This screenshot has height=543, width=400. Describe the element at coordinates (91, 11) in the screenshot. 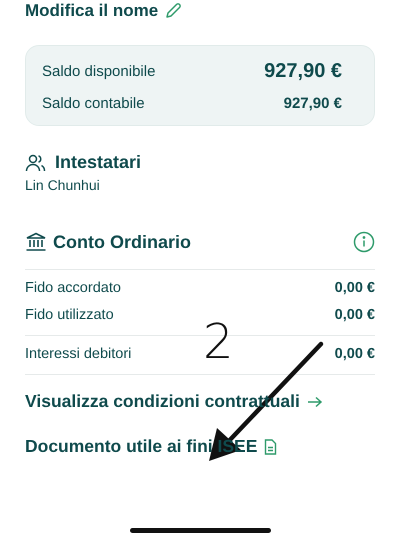

I see `rename-link: Modifica il nome` at that location.